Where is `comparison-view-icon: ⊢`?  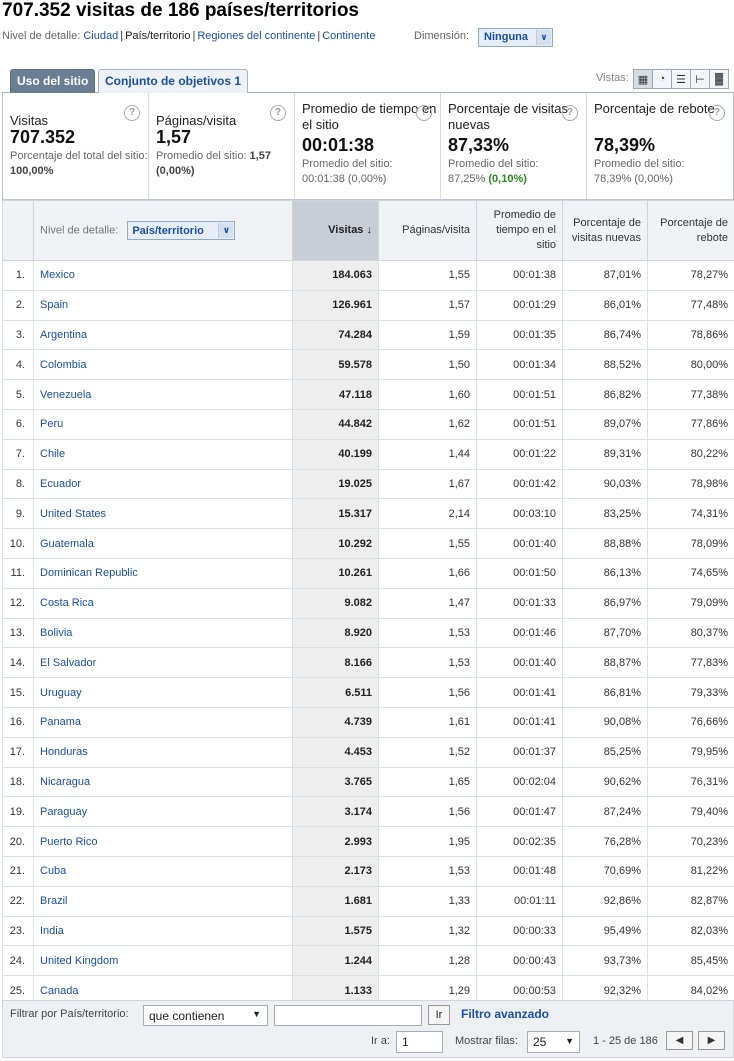 comparison-view-icon: ⊢ is located at coordinates (700, 79).